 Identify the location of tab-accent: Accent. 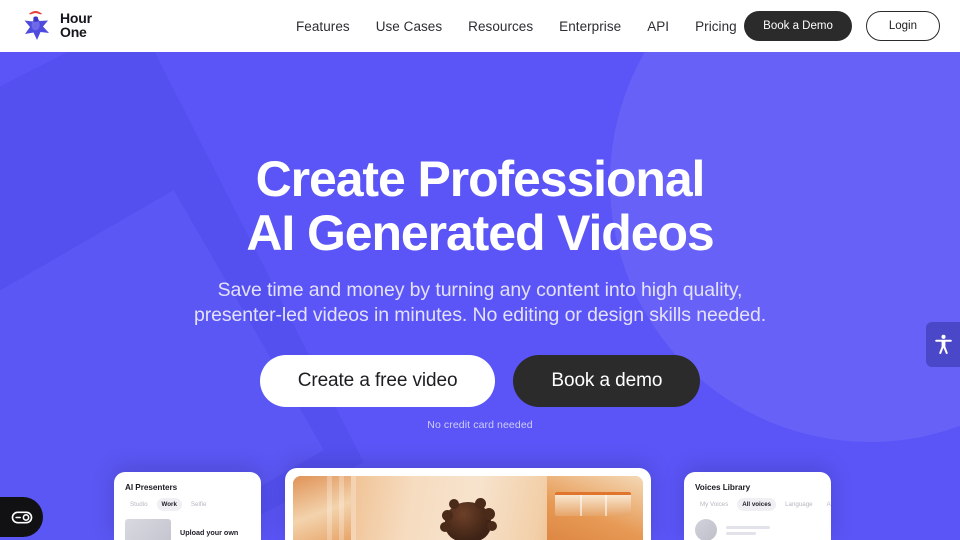
(826, 504).